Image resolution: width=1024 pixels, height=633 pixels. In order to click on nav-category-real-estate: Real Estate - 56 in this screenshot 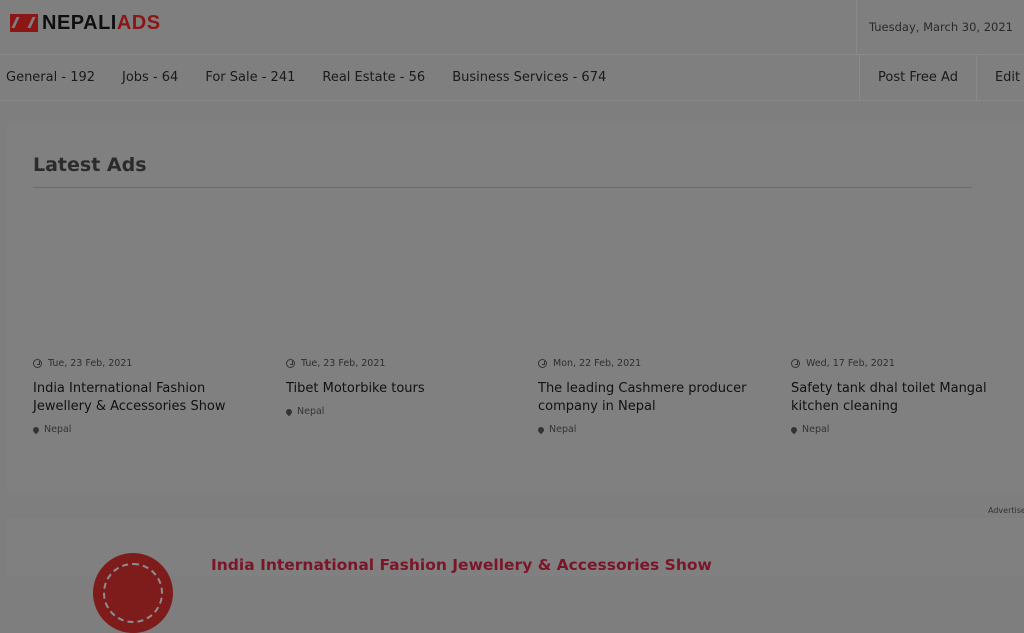, I will do `click(373, 77)`.